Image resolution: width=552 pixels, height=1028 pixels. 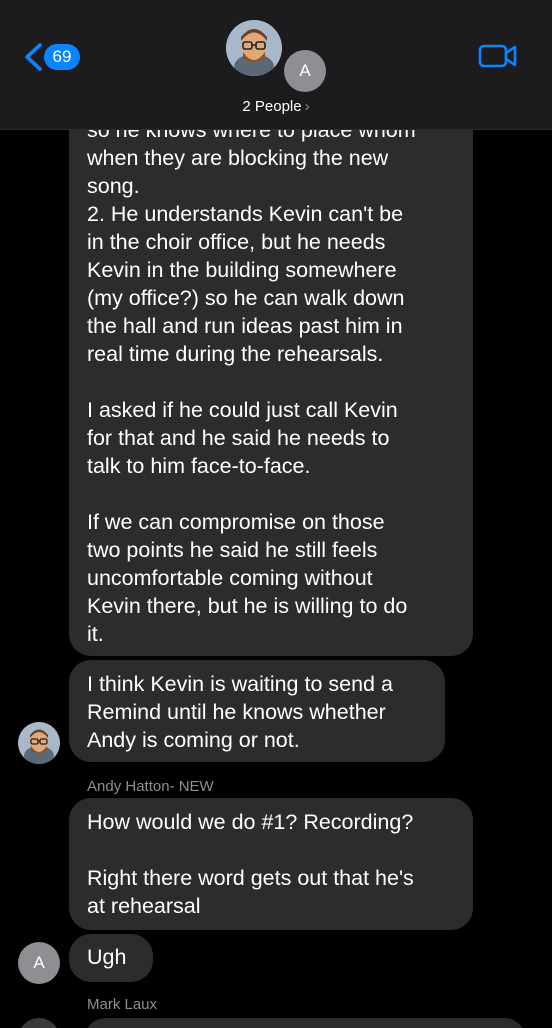 I want to click on video-camera-icon, so click(x=498, y=56).